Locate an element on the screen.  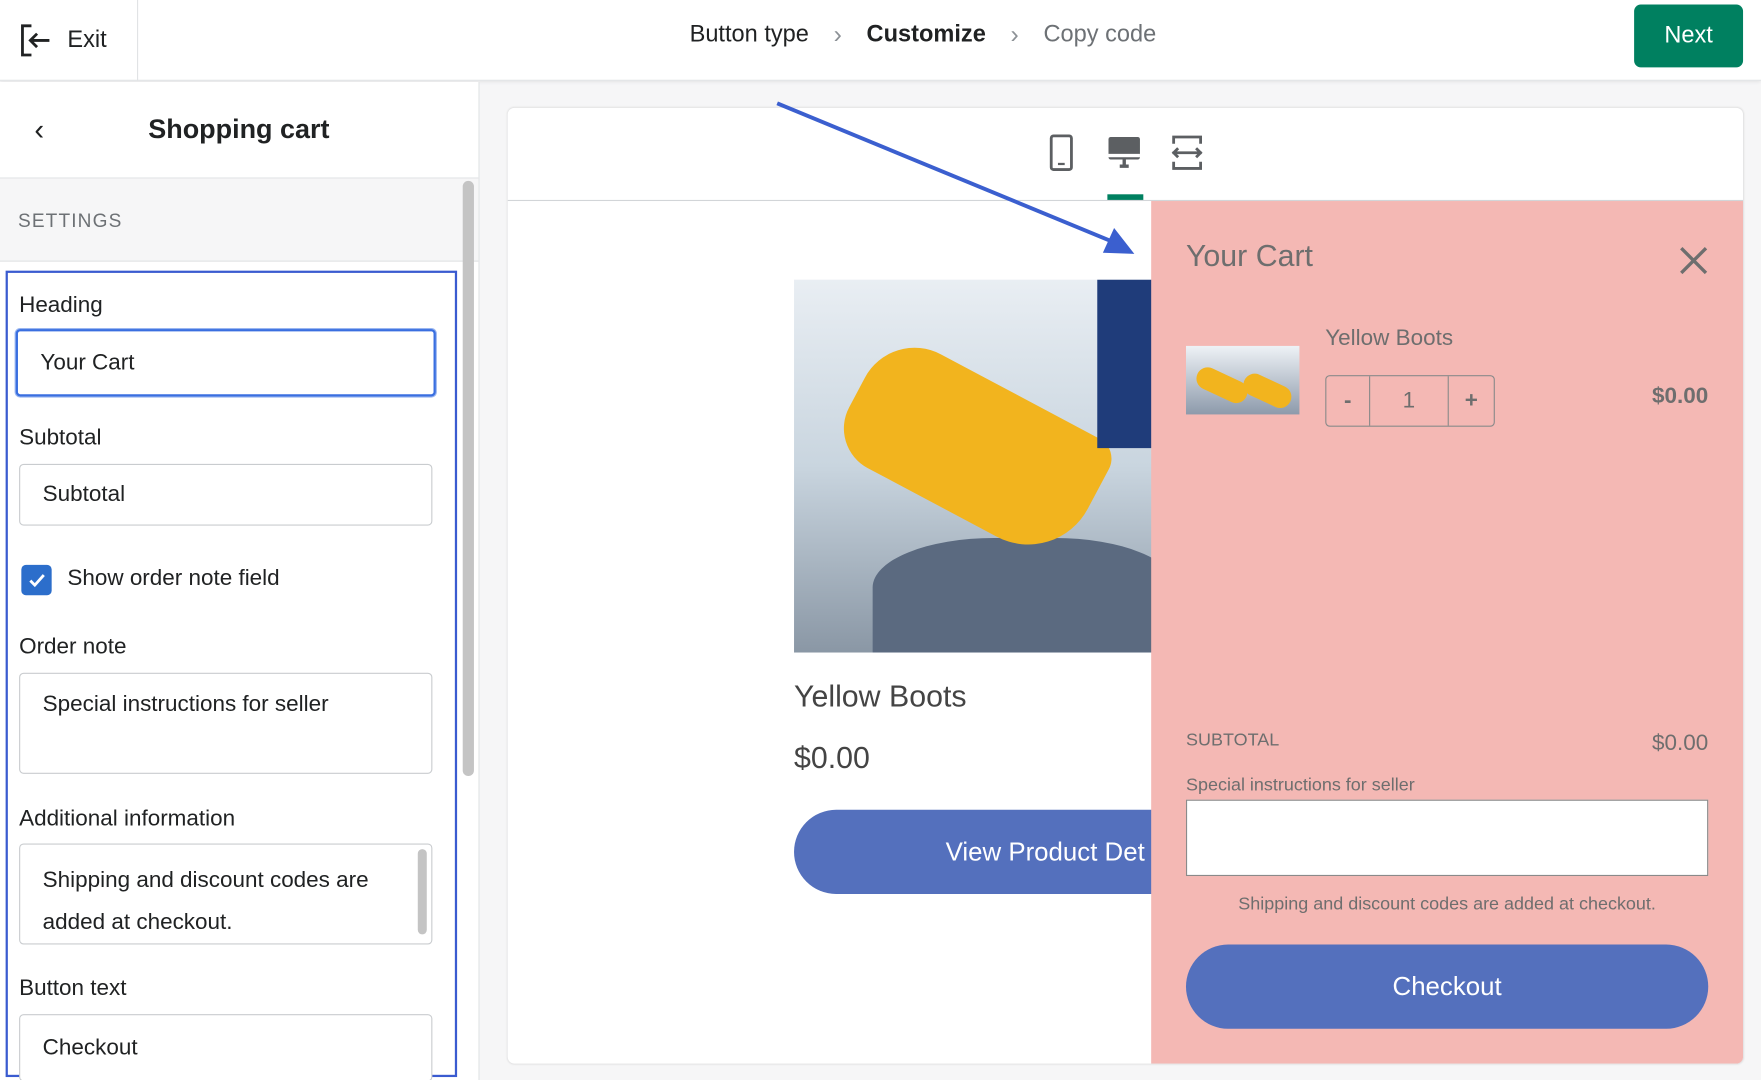
exit-icon is located at coordinates (35, 40).